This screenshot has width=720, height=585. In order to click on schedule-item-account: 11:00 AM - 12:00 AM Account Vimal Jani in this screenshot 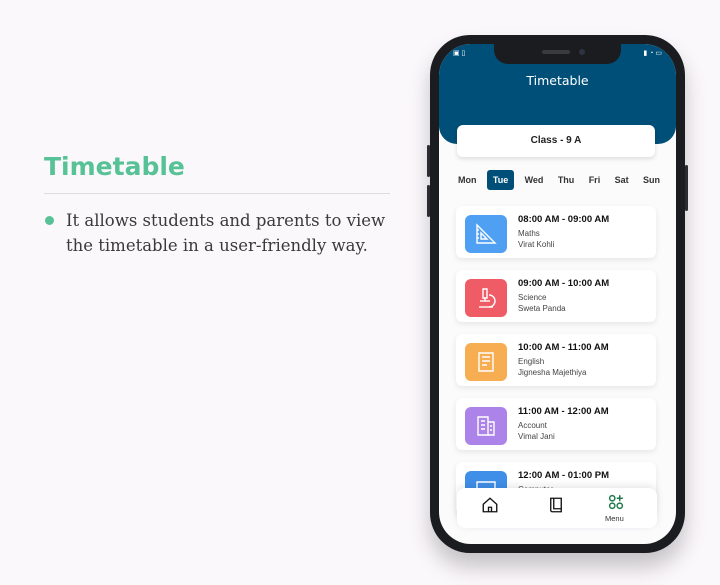, I will do `click(556, 424)`.